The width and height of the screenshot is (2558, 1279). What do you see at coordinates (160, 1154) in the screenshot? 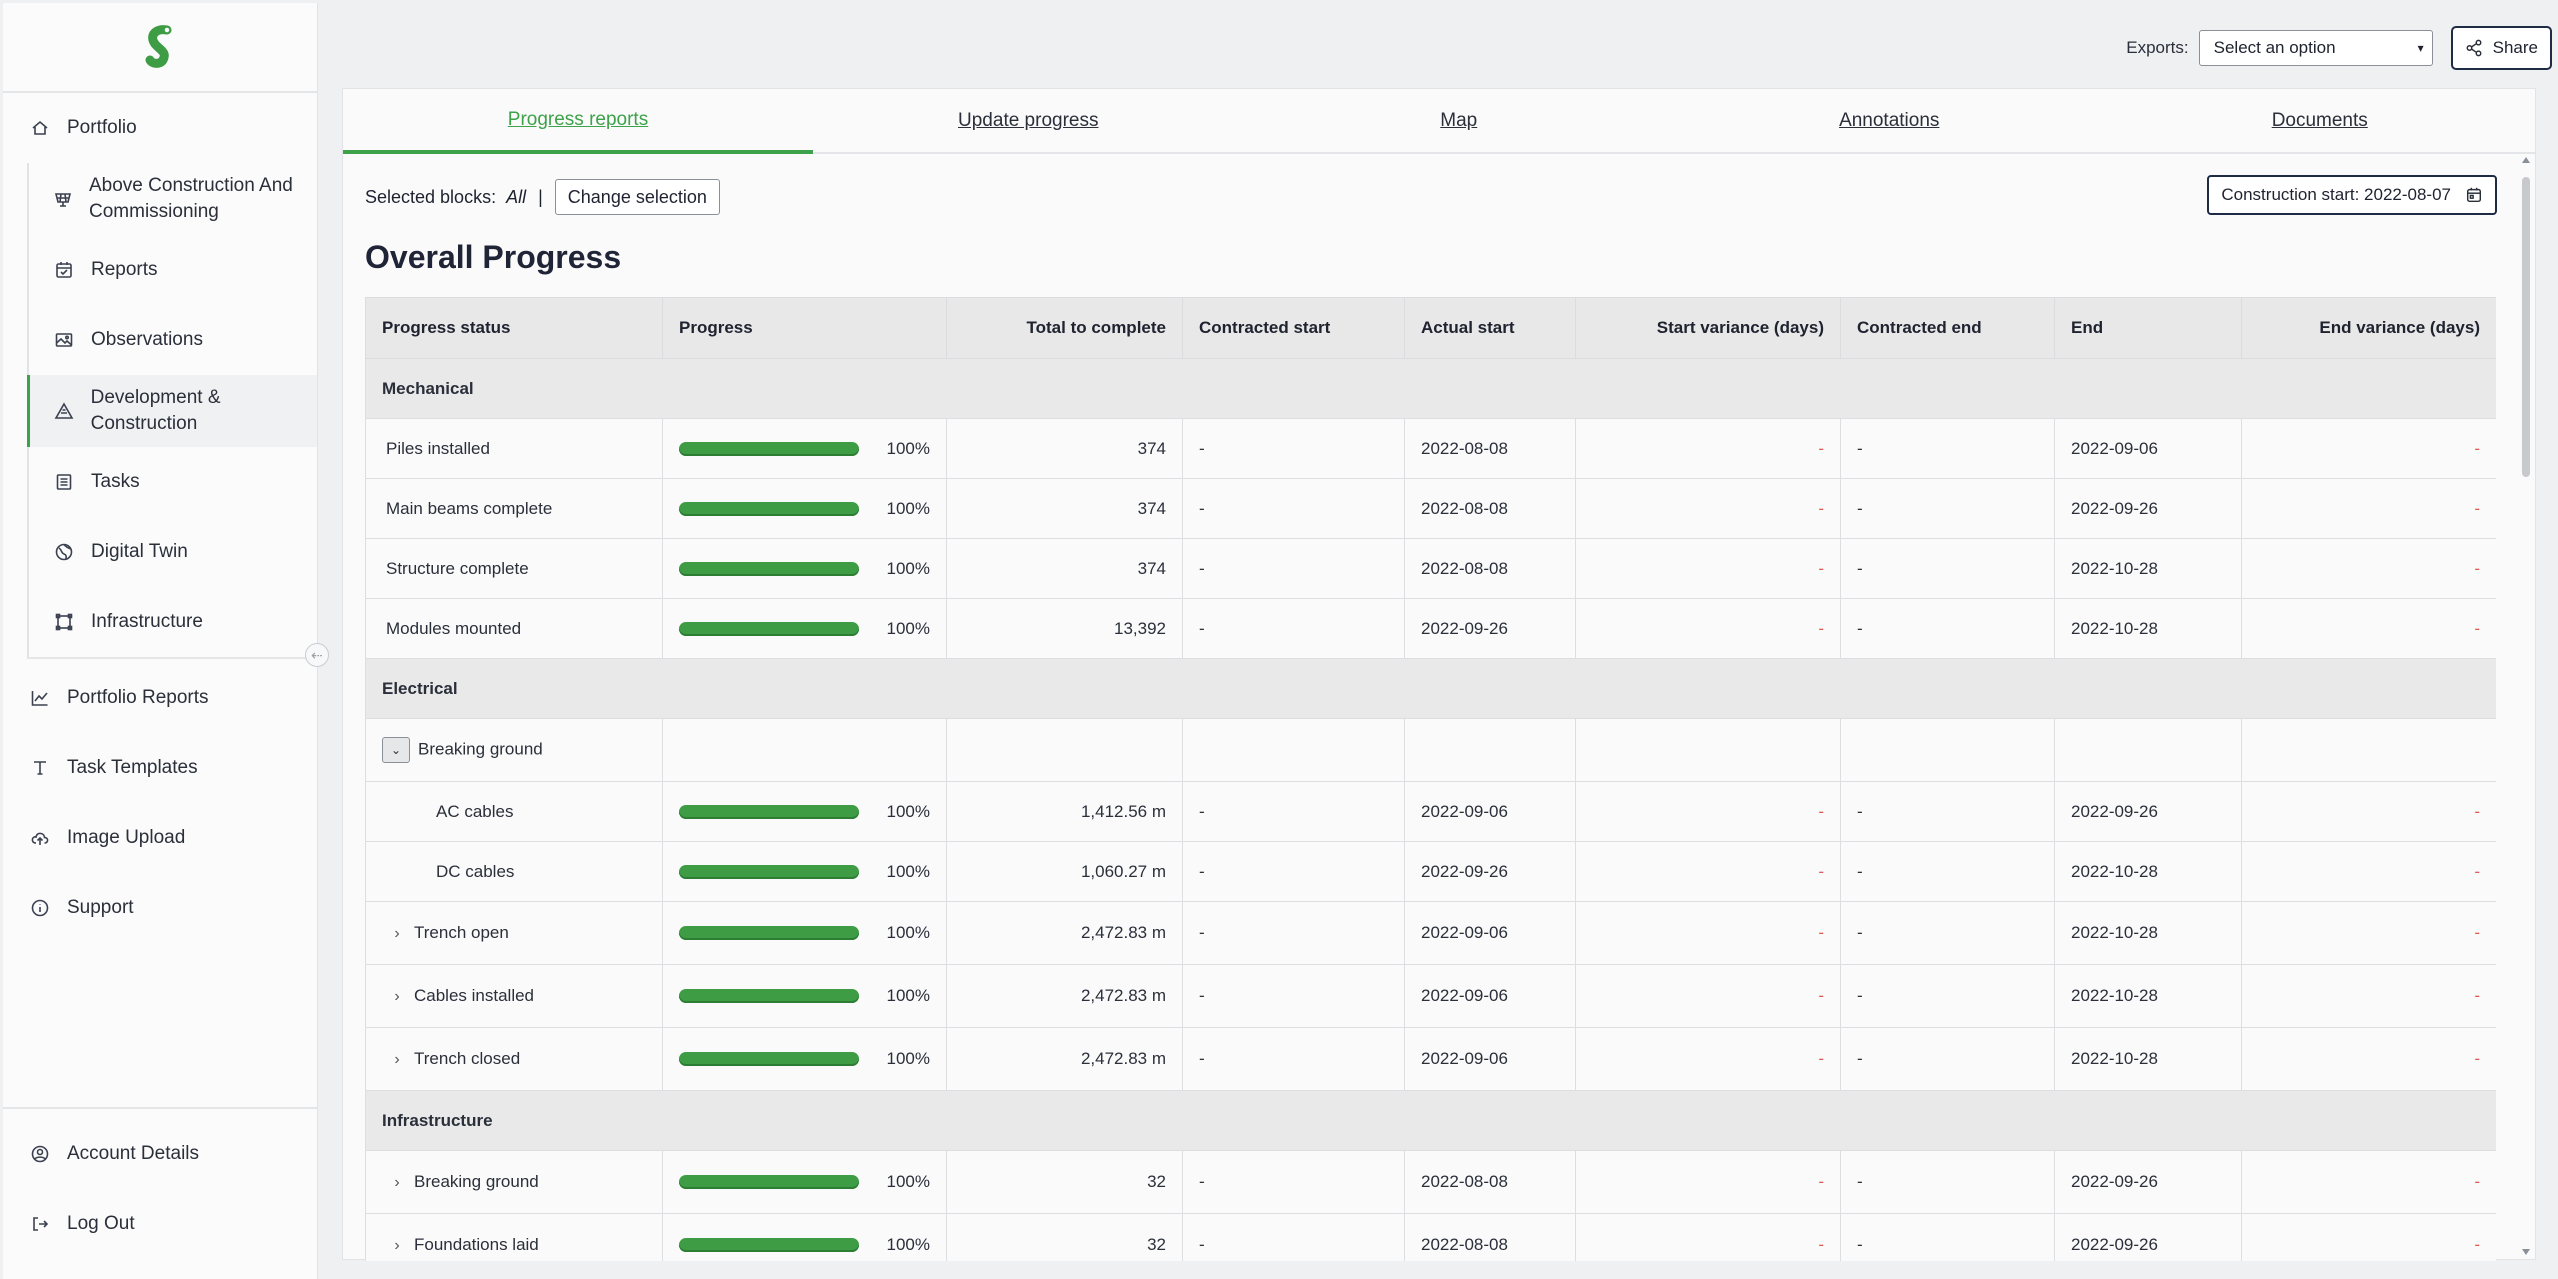
I see `sidebar-item-account-details: Account Details` at bounding box center [160, 1154].